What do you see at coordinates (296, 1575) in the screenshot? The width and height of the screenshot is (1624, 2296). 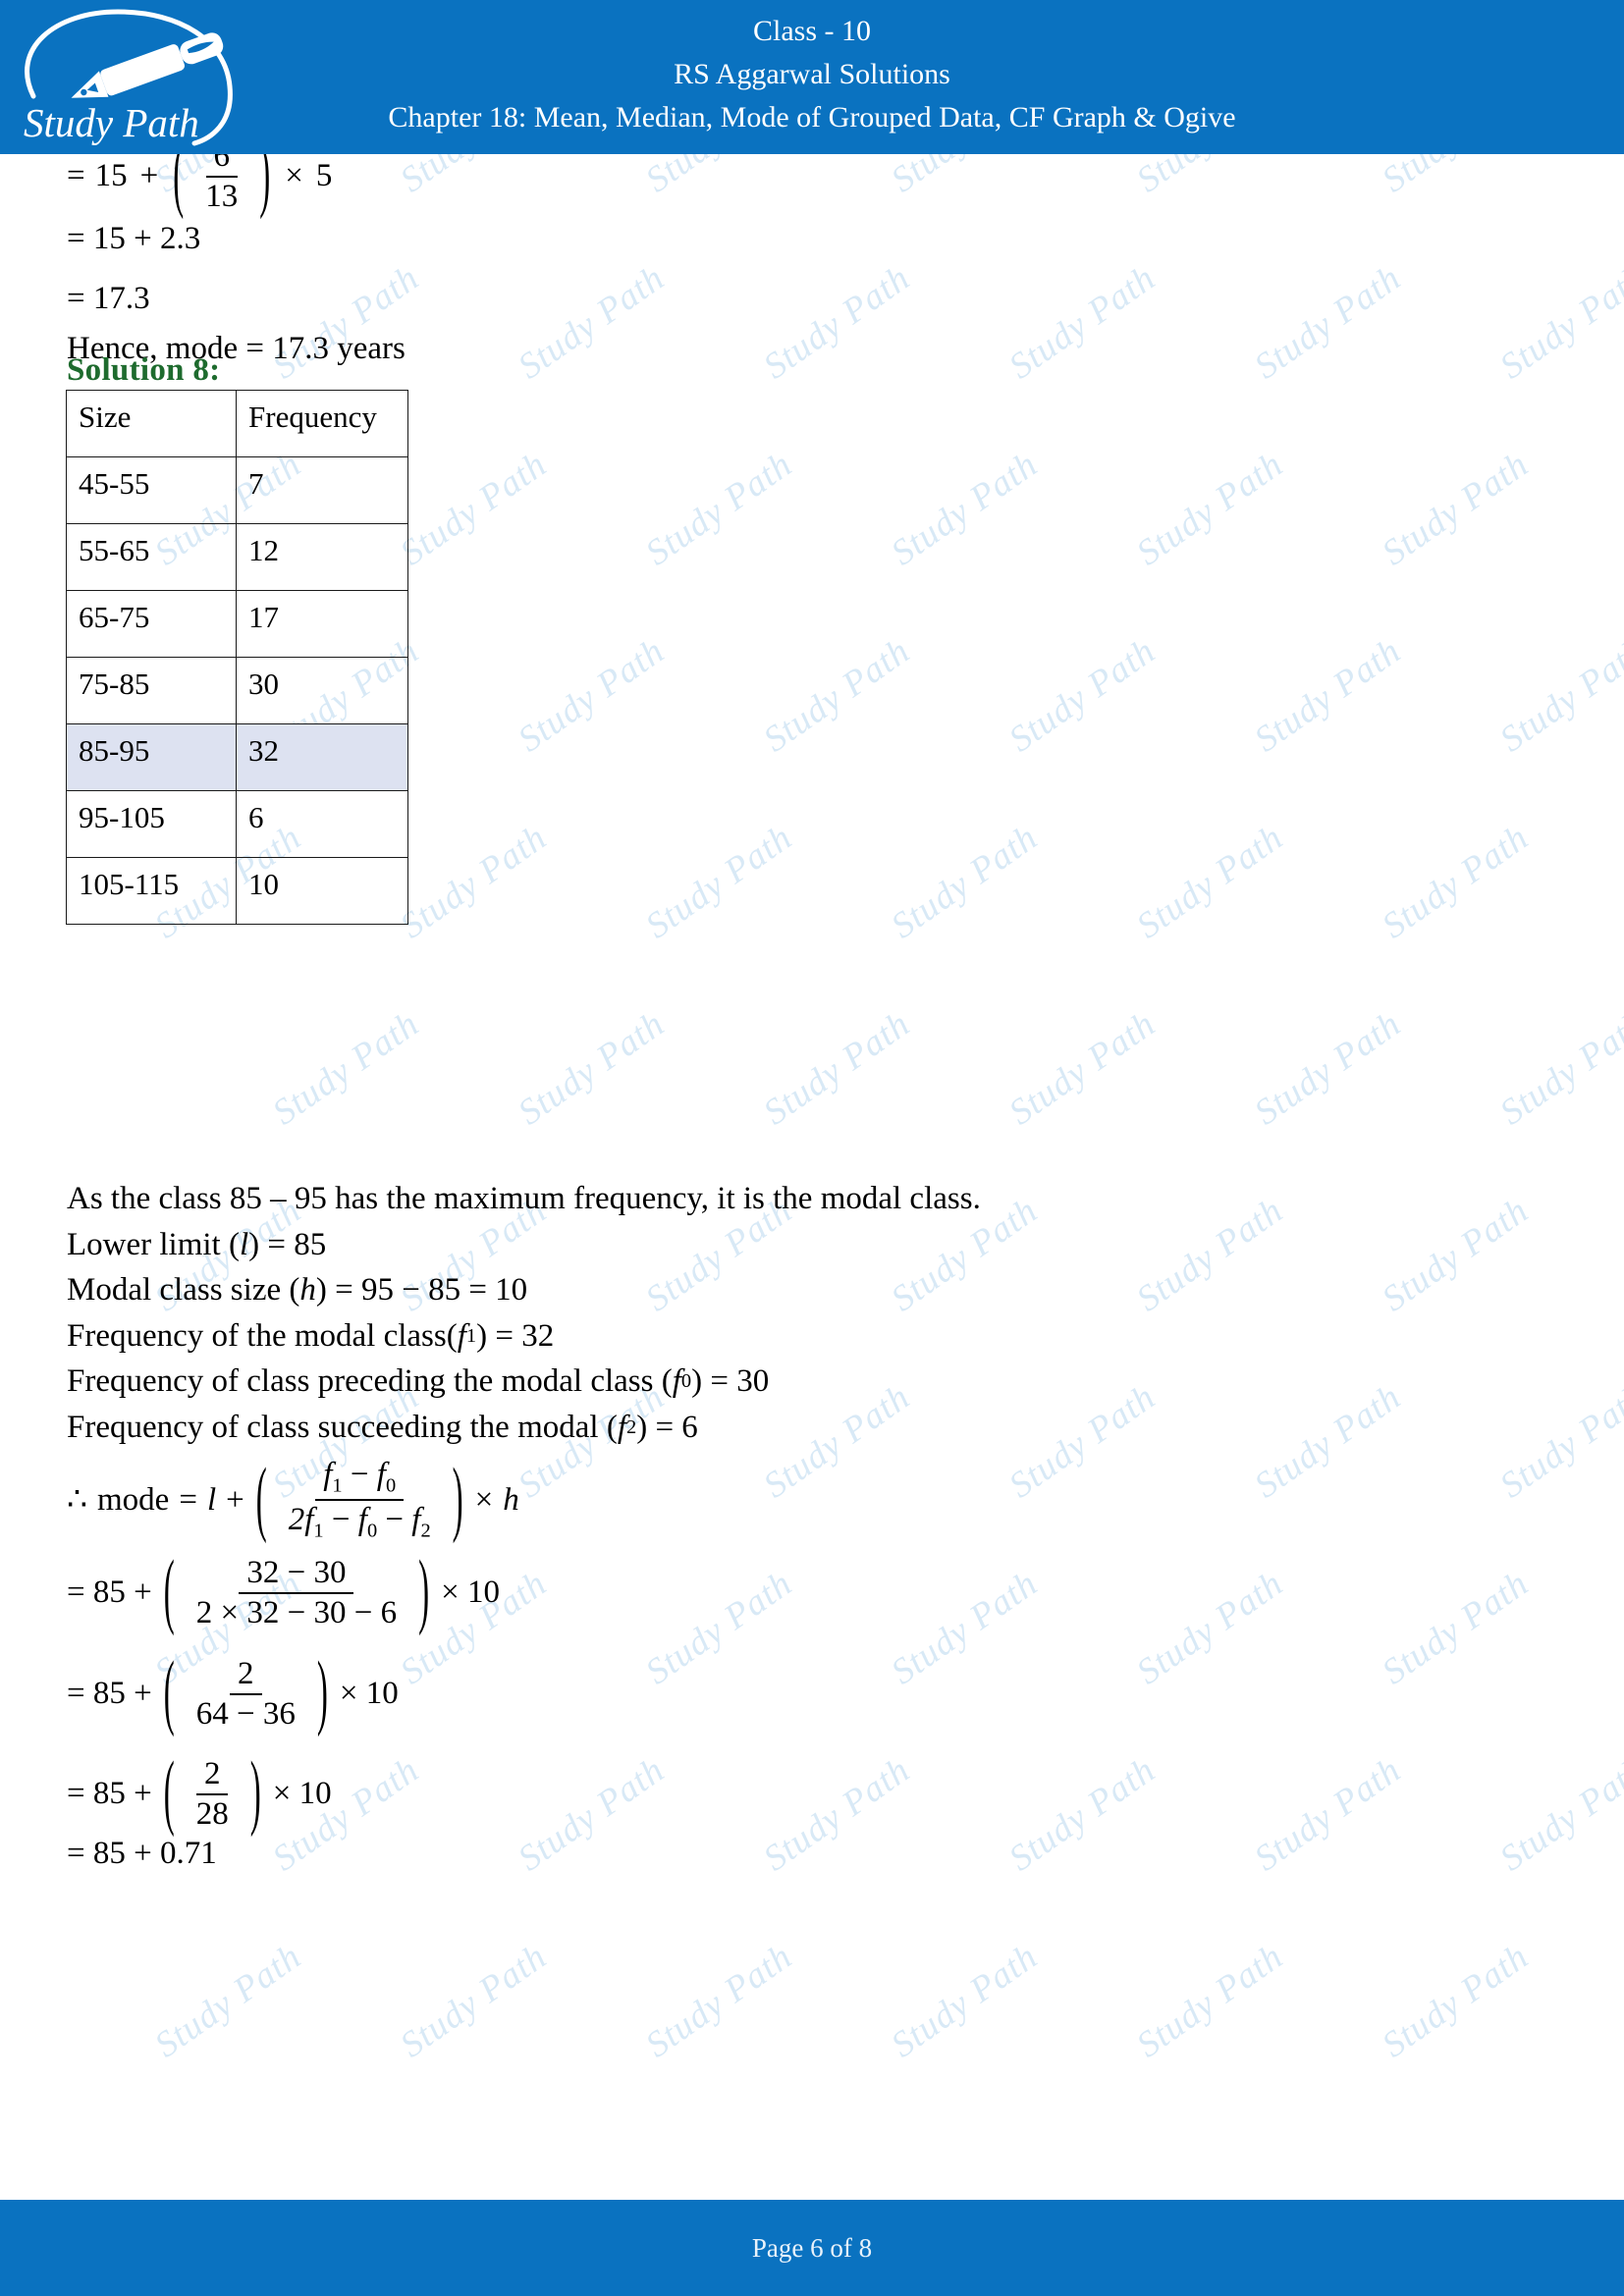 I see `step1-numerator: 32 − 30` at bounding box center [296, 1575].